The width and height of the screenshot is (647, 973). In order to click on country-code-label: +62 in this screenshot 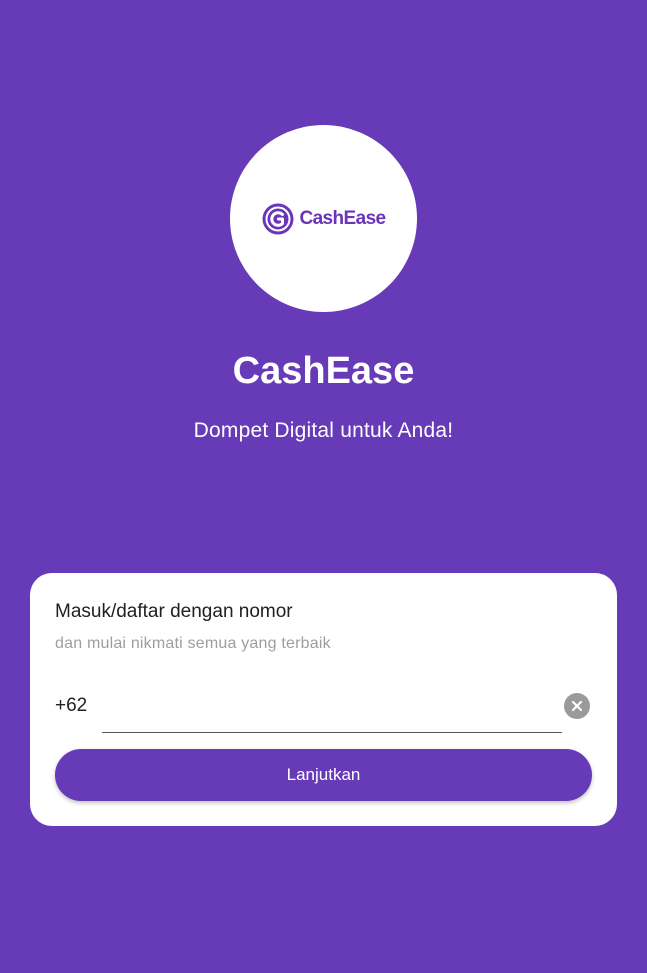, I will do `click(71, 705)`.